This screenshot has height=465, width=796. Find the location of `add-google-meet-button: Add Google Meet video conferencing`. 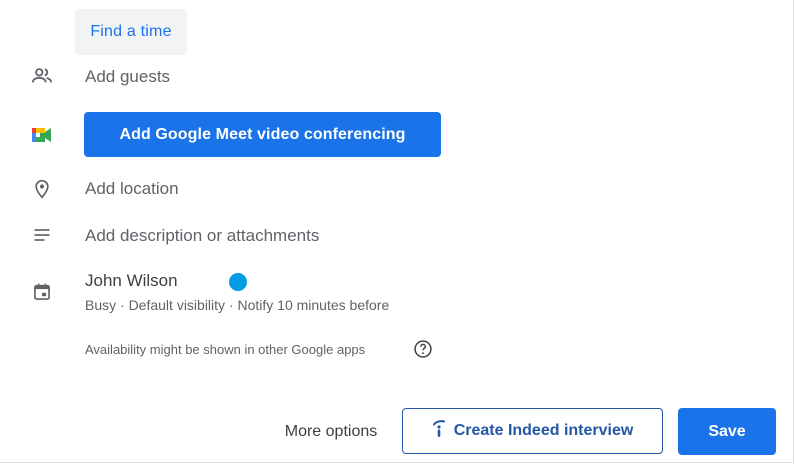

add-google-meet-button: Add Google Meet video conferencing is located at coordinates (262, 134).